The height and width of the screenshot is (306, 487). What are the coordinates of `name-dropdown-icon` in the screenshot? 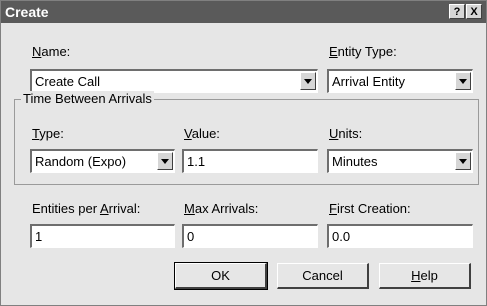 It's located at (308, 81).